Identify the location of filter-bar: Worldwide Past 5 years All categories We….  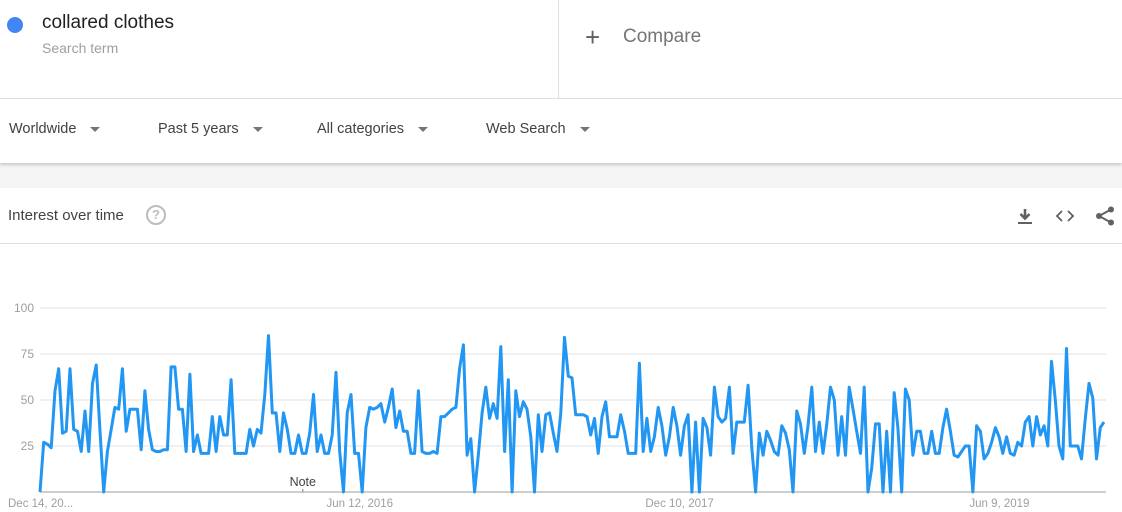
(561, 131).